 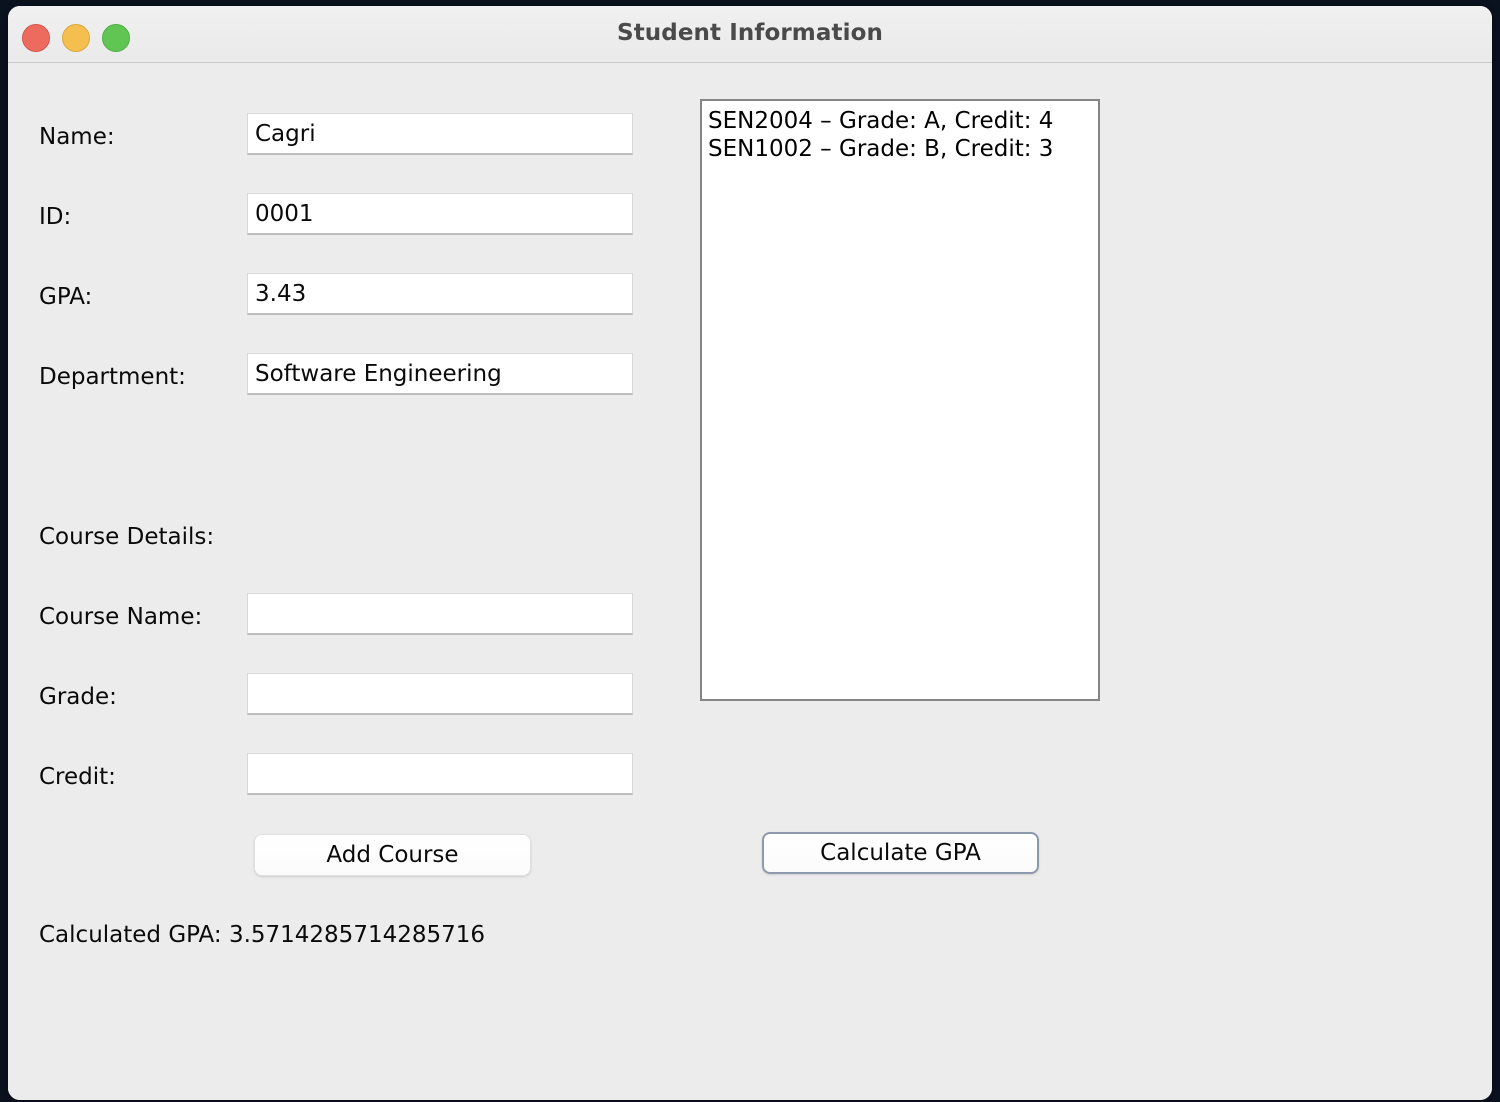 What do you see at coordinates (440, 614) in the screenshot?
I see `course-name-input` at bounding box center [440, 614].